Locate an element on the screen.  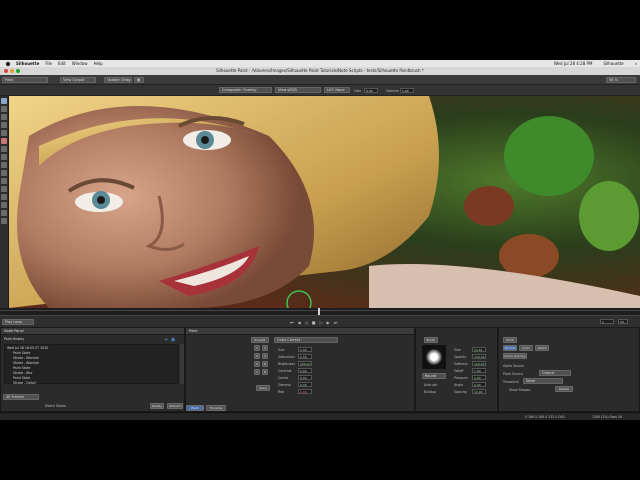
play-reverse-icon: ◁ is located at coordinates (306, 322).